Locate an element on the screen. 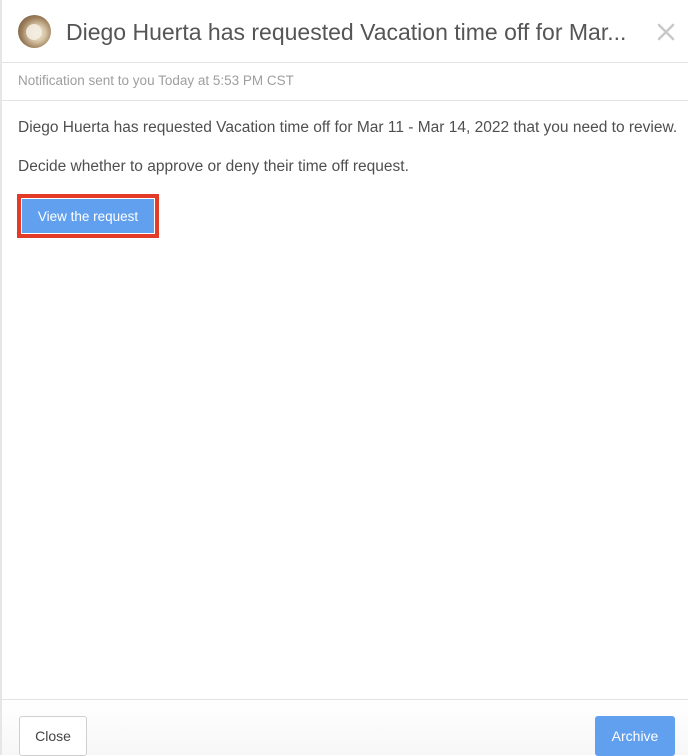 Image resolution: width=688 pixels, height=756 pixels. view-request-button: View the request is located at coordinates (88, 216).